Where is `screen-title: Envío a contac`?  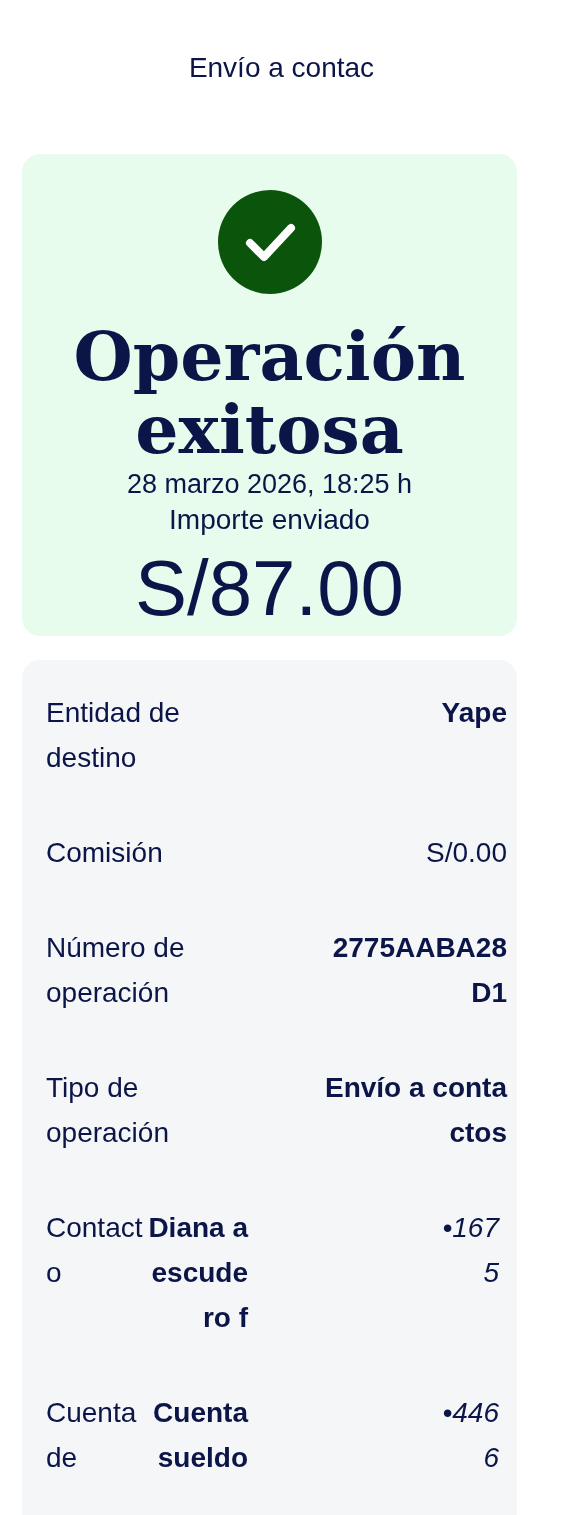
screen-title: Envío a contac is located at coordinates (281, 68).